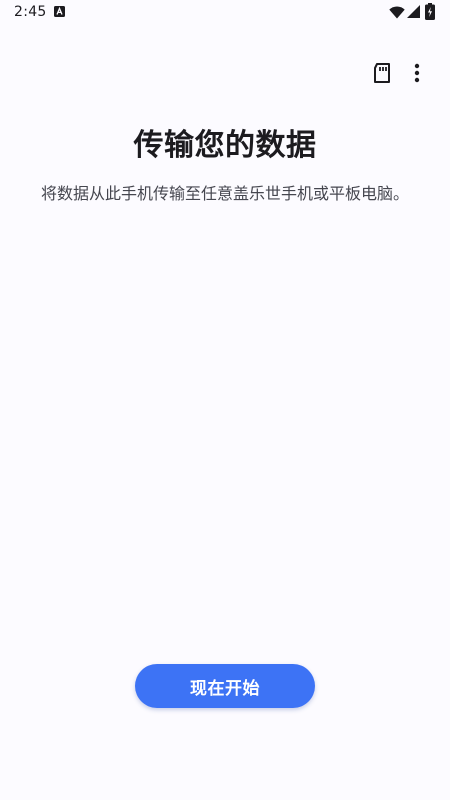 The width and height of the screenshot is (450, 800). I want to click on sd-card-button, so click(382, 73).